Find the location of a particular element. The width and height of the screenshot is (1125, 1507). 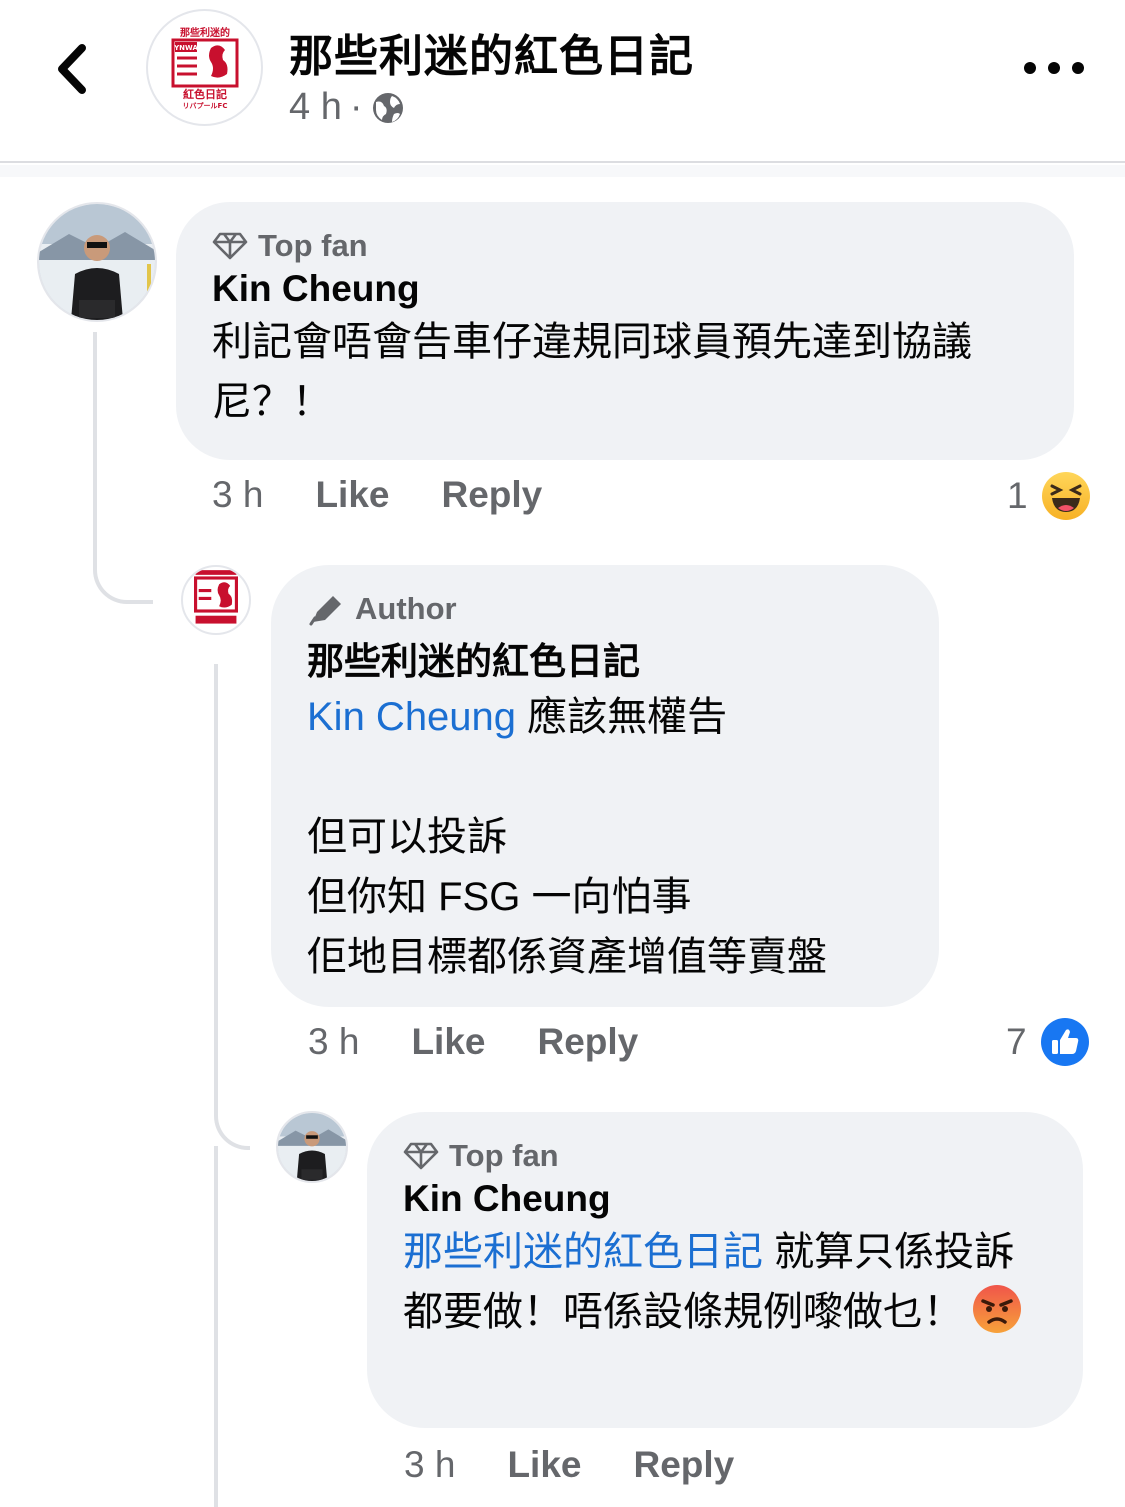

svg-text: 紅色日記 is located at coordinates (205, 94).